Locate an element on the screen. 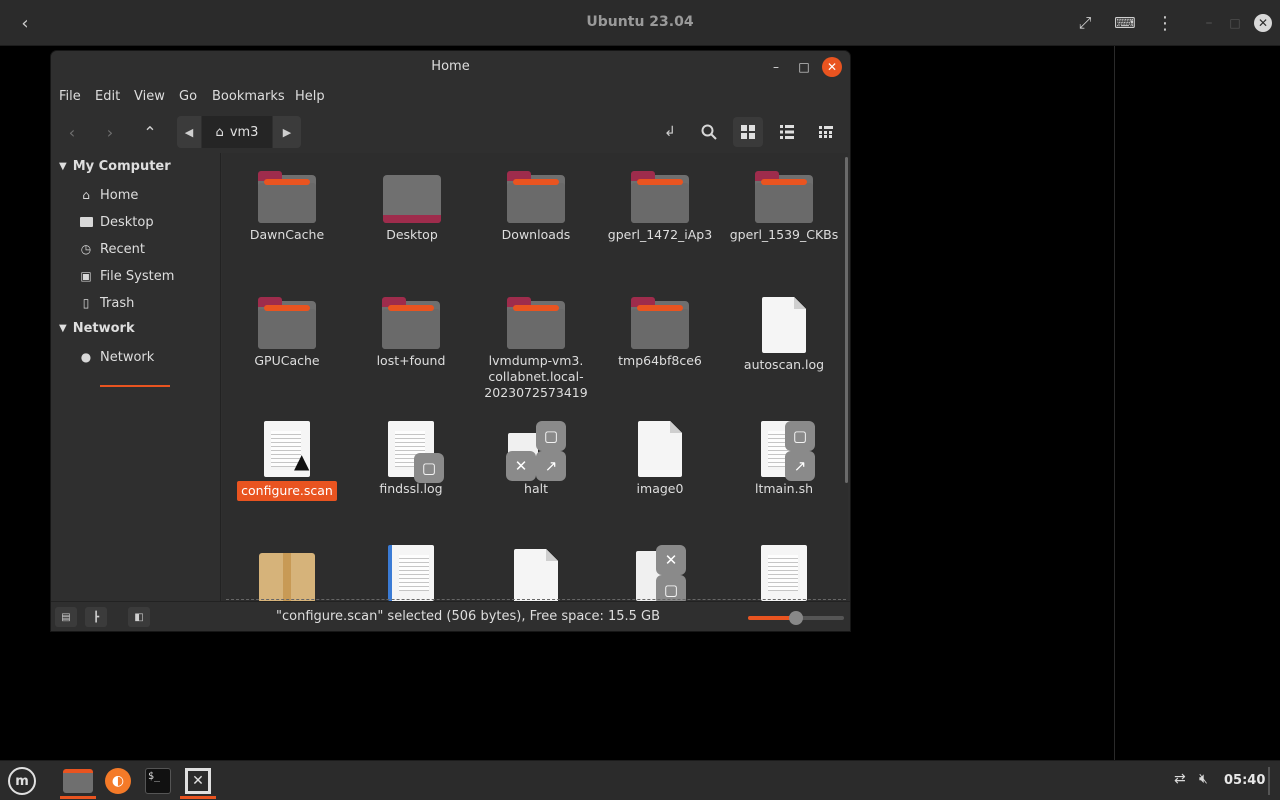 The width and height of the screenshot is (1280, 800). show-places-button: ▤ is located at coordinates (66, 617).